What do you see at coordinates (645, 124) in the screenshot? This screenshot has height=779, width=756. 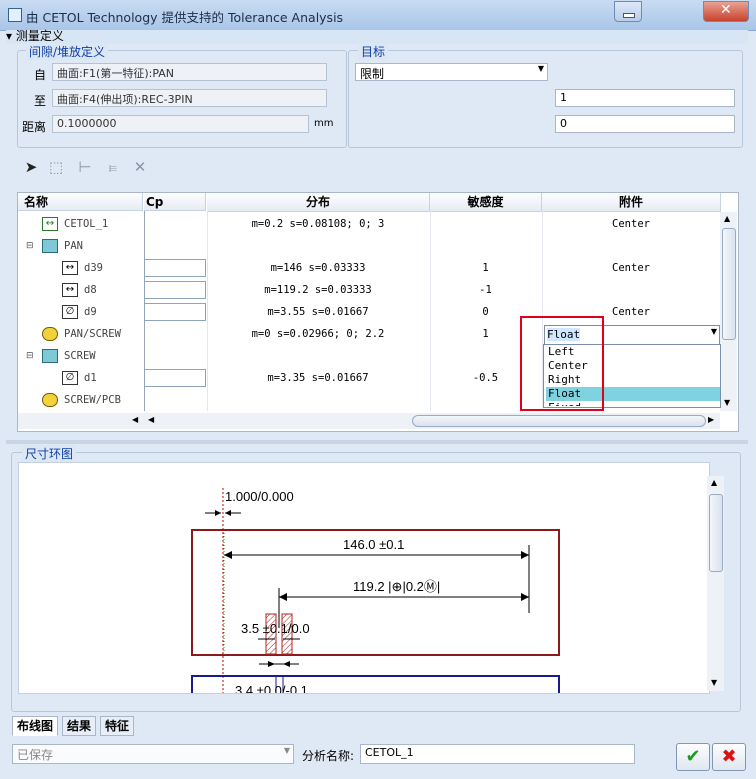 I see `lower-limit-input: 0` at bounding box center [645, 124].